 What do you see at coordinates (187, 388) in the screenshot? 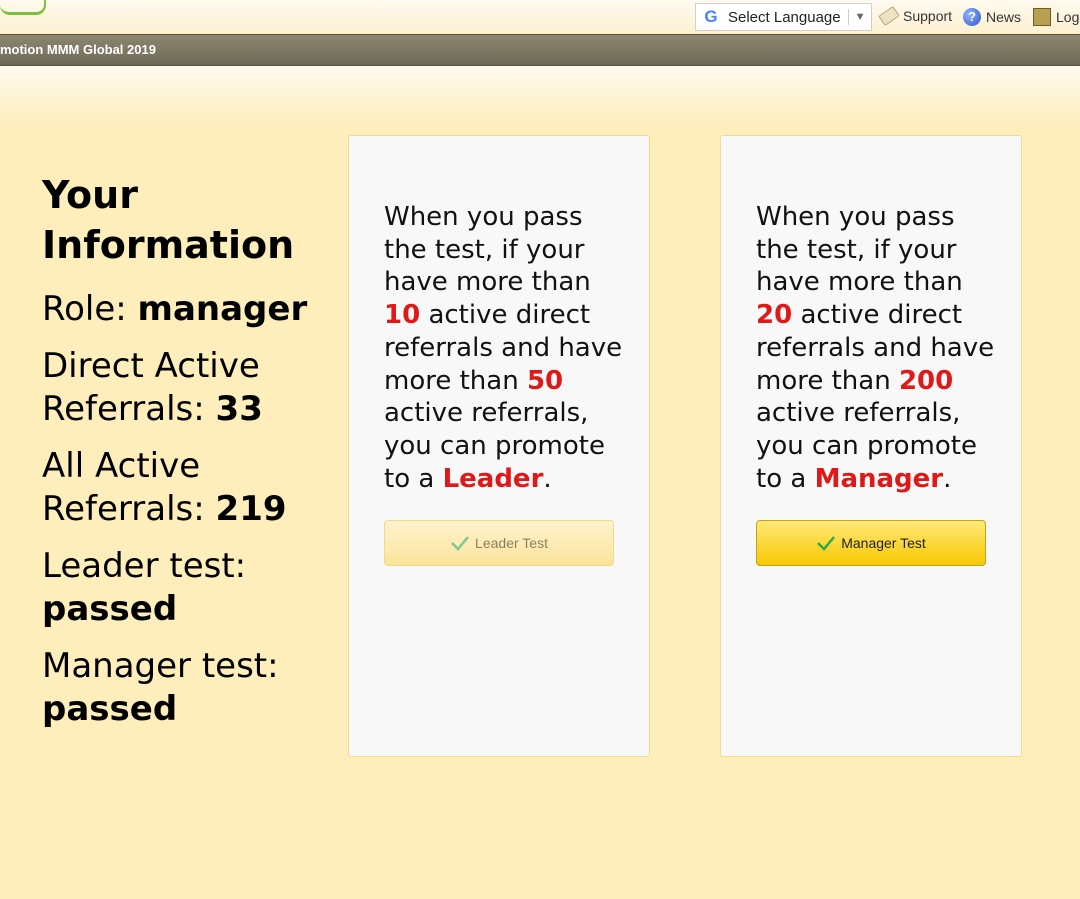
I see `direct-referrals-row: Direct Active Referrals: 33` at bounding box center [187, 388].